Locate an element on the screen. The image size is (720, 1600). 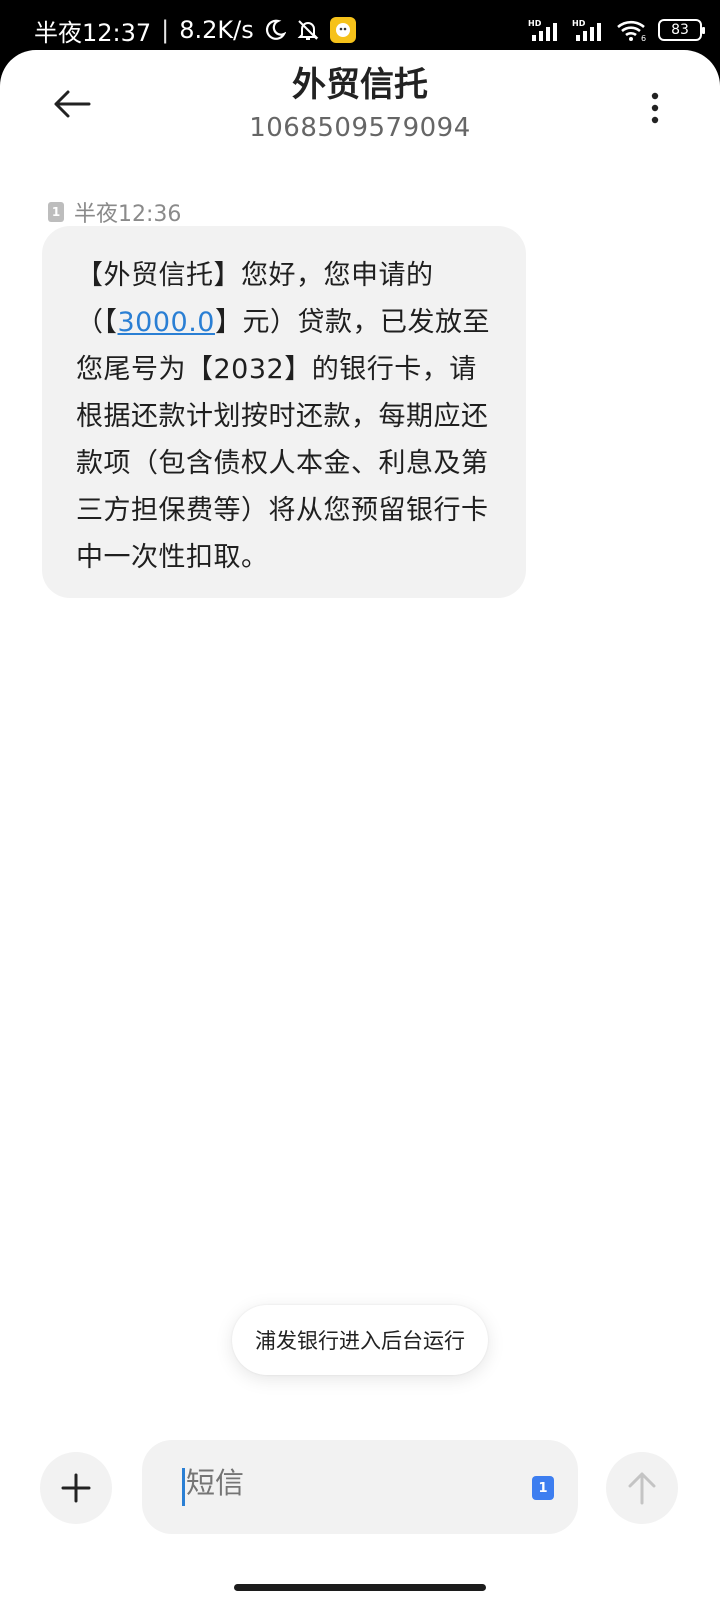
message-input-box: 1 is located at coordinates (360, 1487).